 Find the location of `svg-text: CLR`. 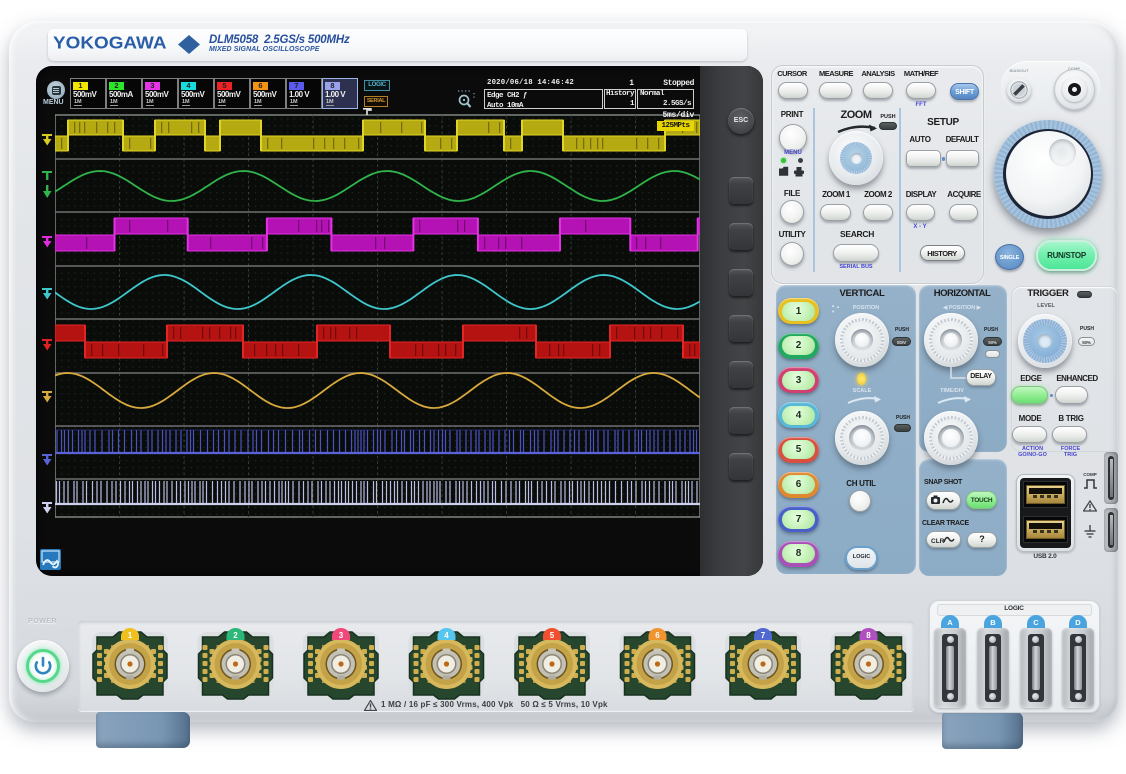

svg-text: CLR is located at coordinates (938, 541).